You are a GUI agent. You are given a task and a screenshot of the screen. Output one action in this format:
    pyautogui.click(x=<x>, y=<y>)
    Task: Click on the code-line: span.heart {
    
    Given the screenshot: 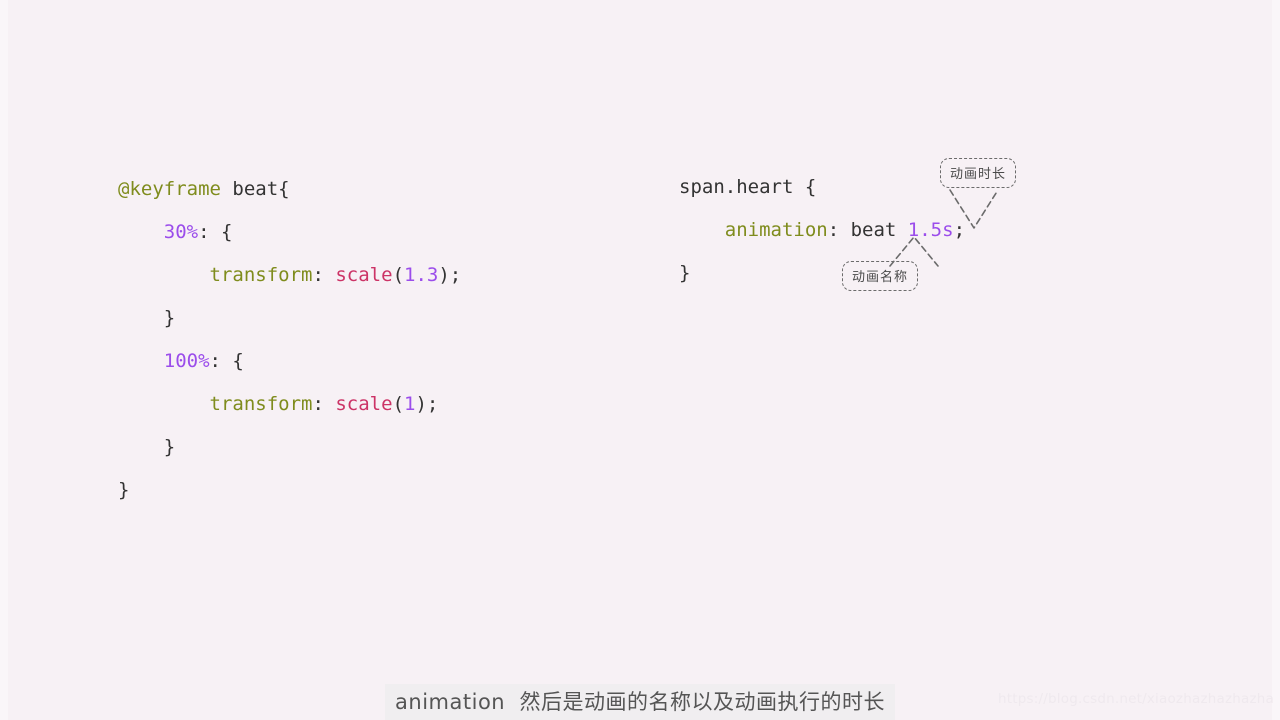 What is the action you would take?
    pyautogui.click(x=822, y=187)
    